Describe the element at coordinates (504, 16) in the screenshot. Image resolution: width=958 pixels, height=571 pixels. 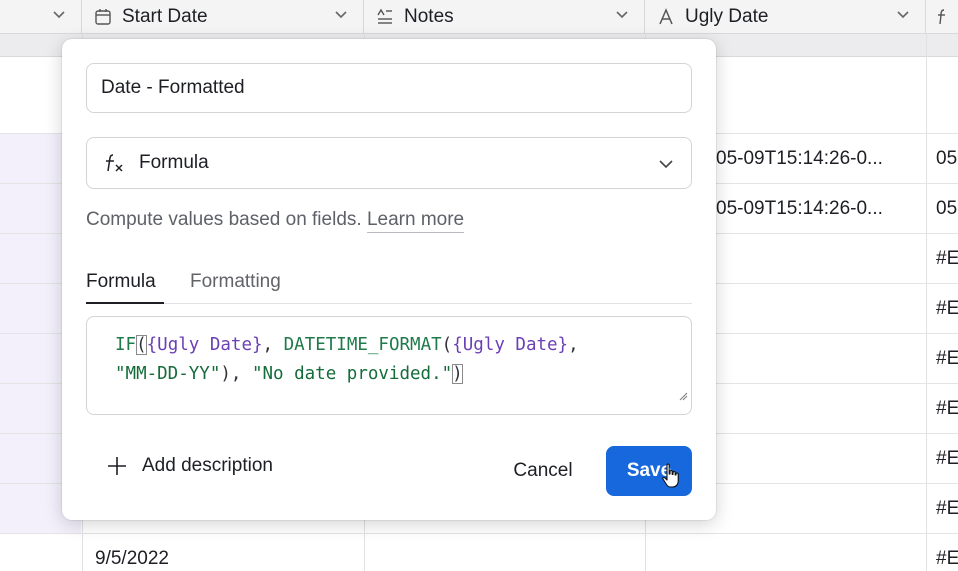
I see `grid-header-notes: Notes` at that location.